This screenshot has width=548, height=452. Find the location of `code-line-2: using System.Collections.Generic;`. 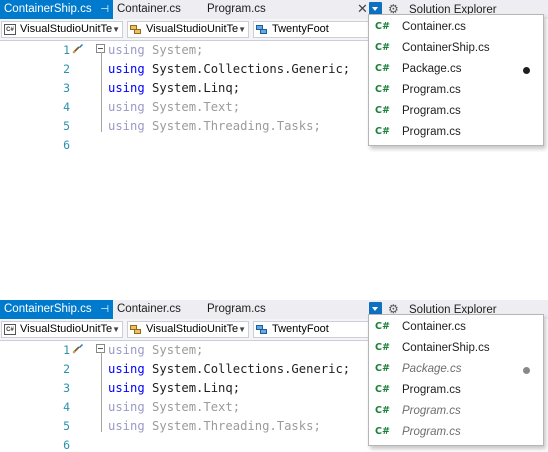

code-line-2: using System.Collections.Generic; is located at coordinates (229, 69).